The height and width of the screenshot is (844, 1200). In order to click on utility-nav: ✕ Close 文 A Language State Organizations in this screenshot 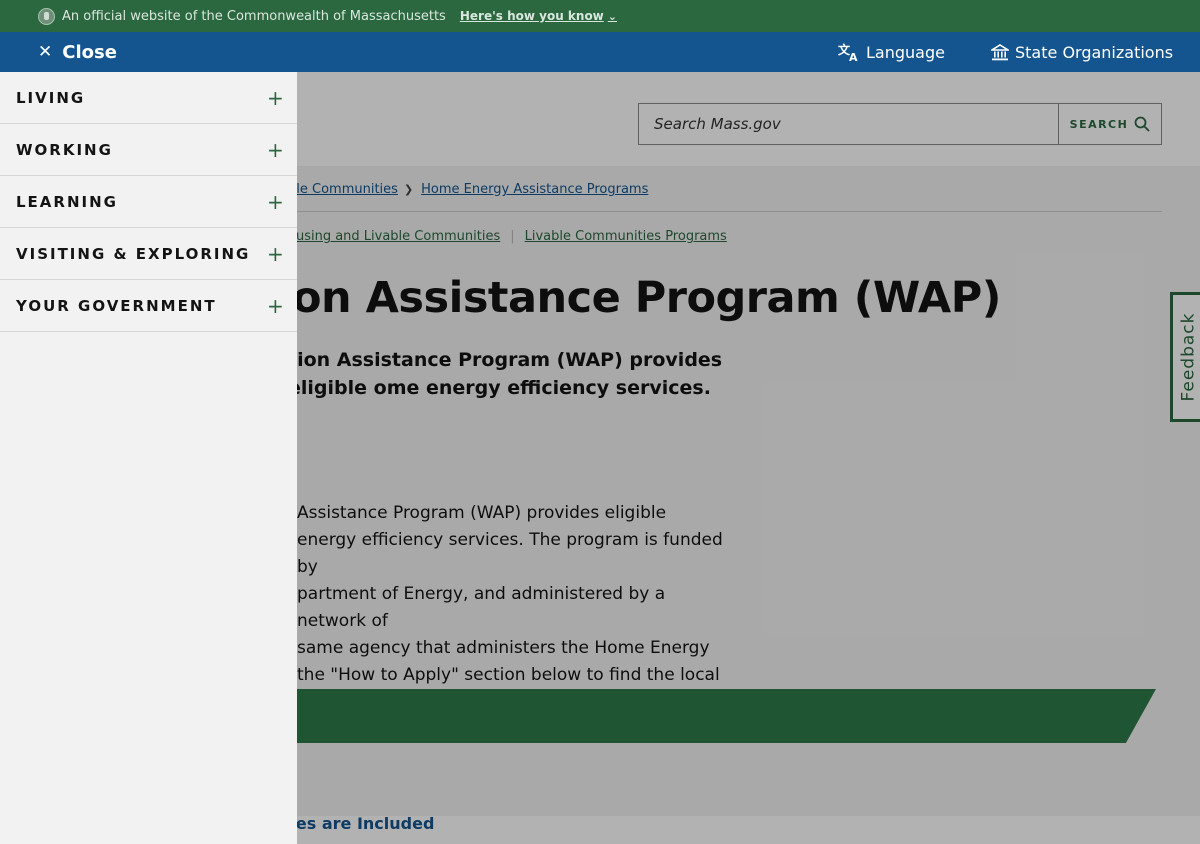, I will do `click(600, 52)`.